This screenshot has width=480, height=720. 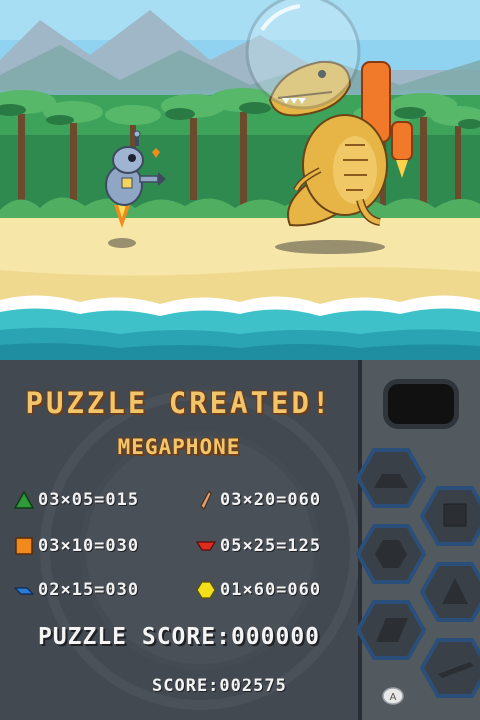 What do you see at coordinates (89, 590) in the screenshot?
I see `row-equation: 02×15=030` at bounding box center [89, 590].